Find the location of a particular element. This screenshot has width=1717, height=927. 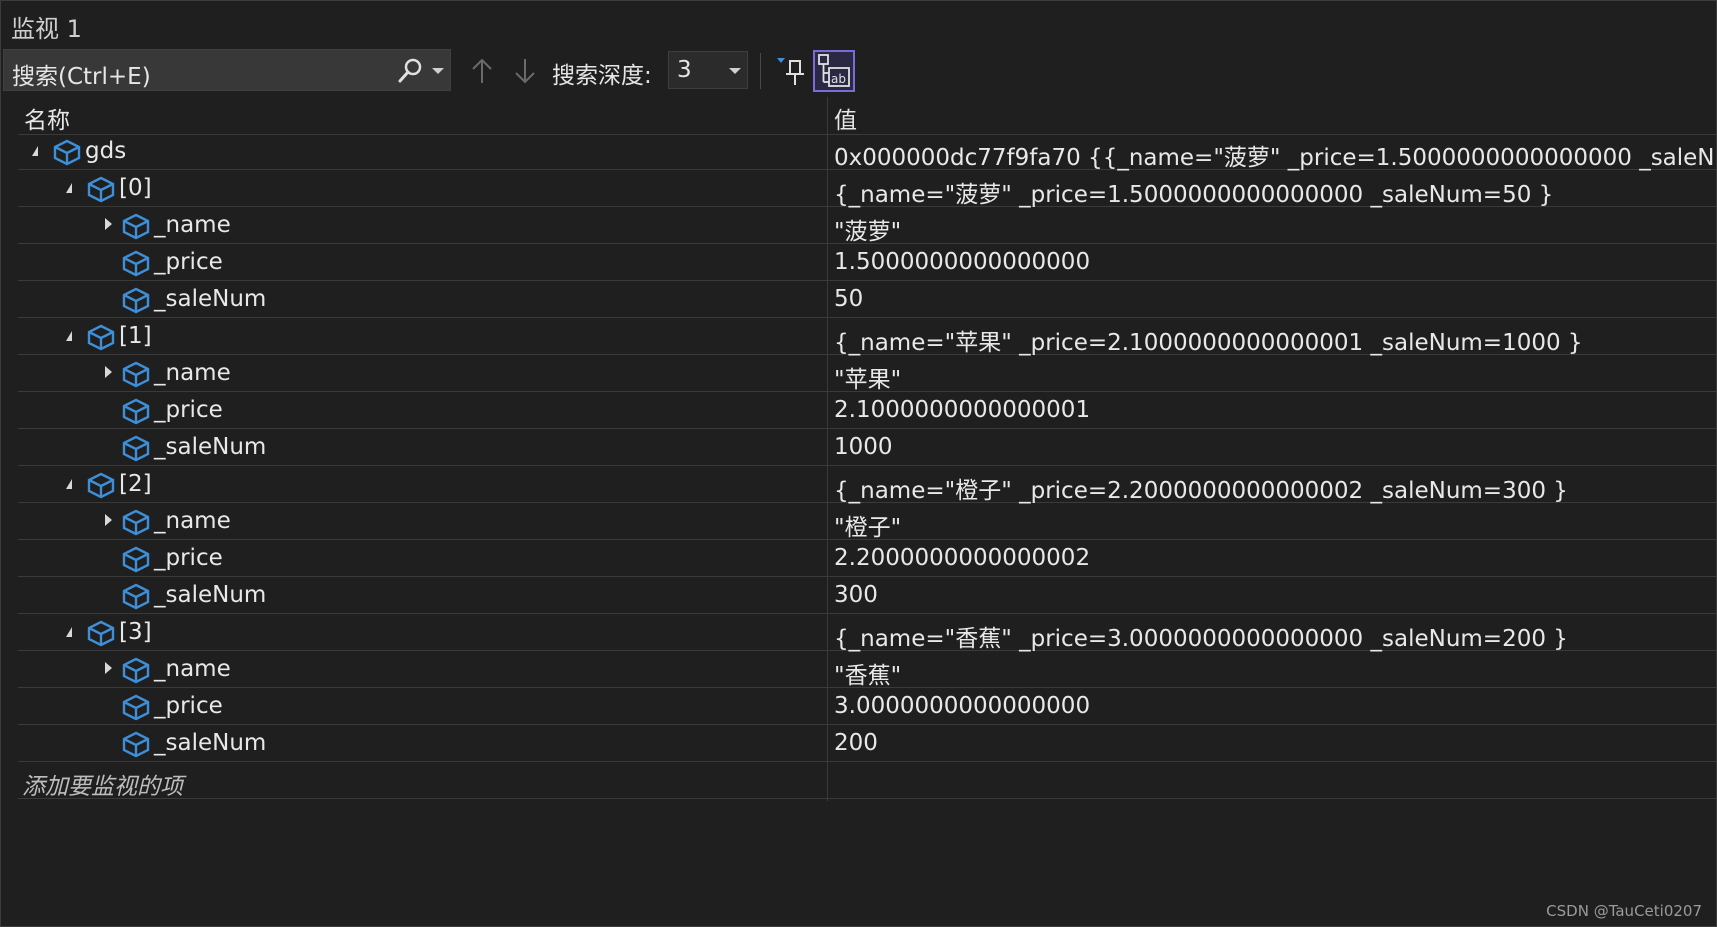

watch-row: _name "橙子" is located at coordinates (867, 523).